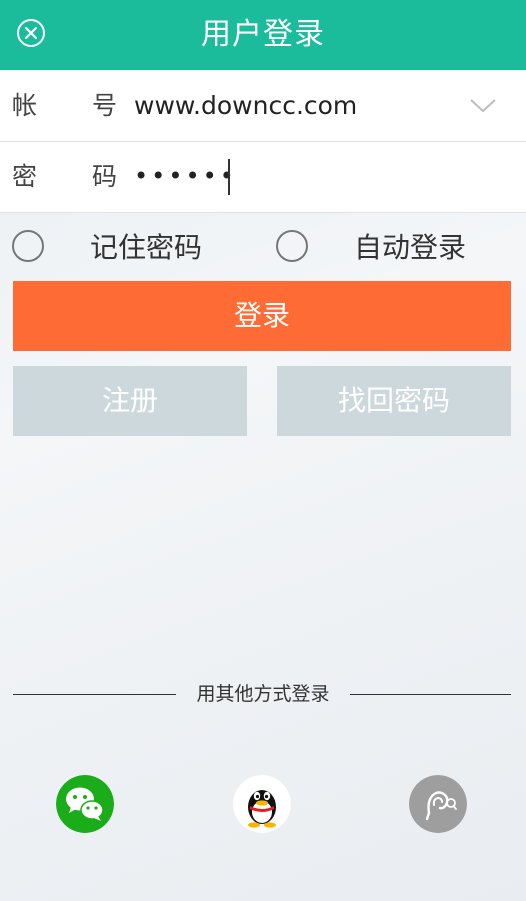  What do you see at coordinates (483, 106) in the screenshot?
I see `chevron-down-icon` at bounding box center [483, 106].